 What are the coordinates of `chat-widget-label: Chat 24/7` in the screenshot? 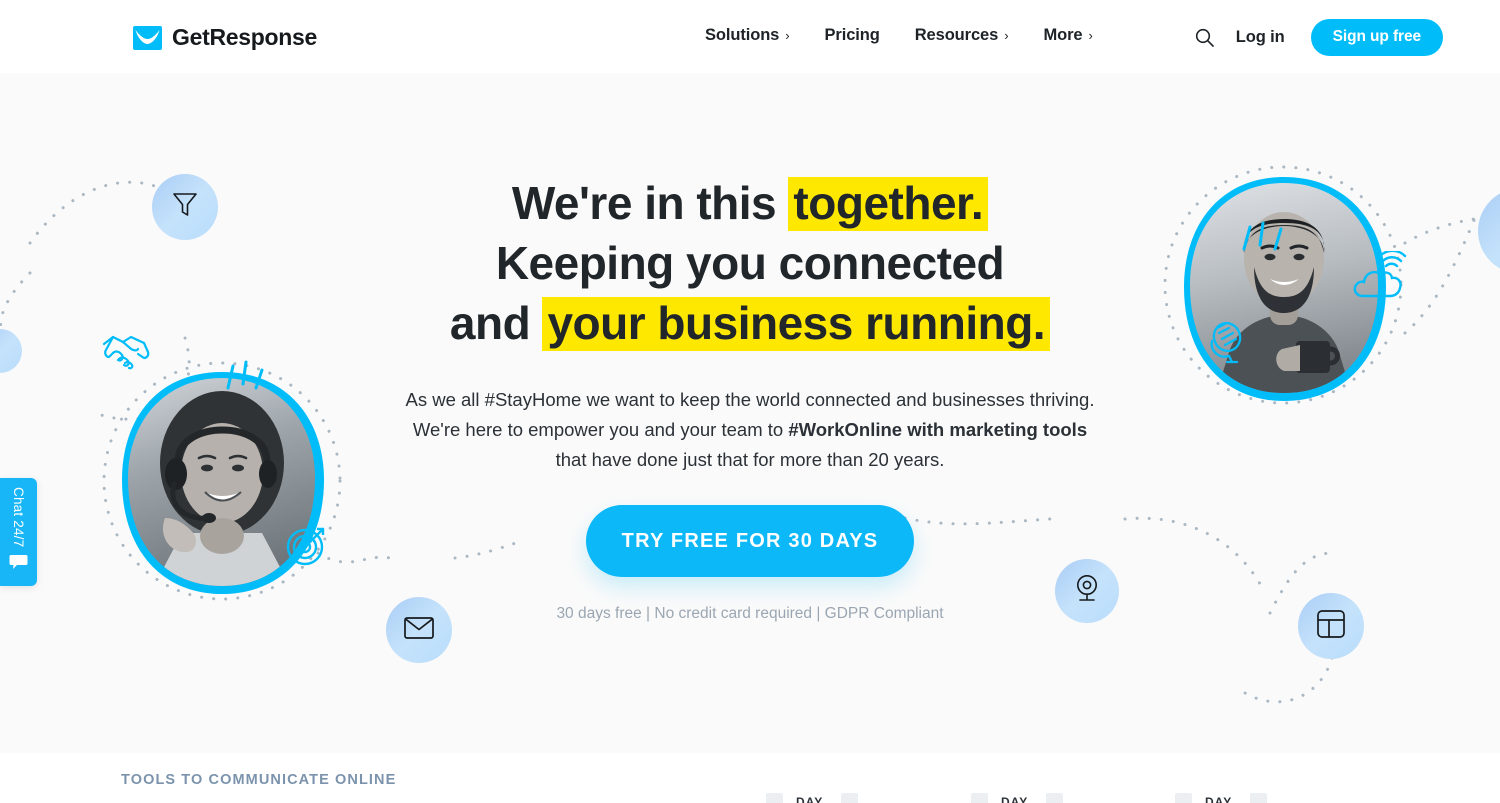 It's located at (18, 517).